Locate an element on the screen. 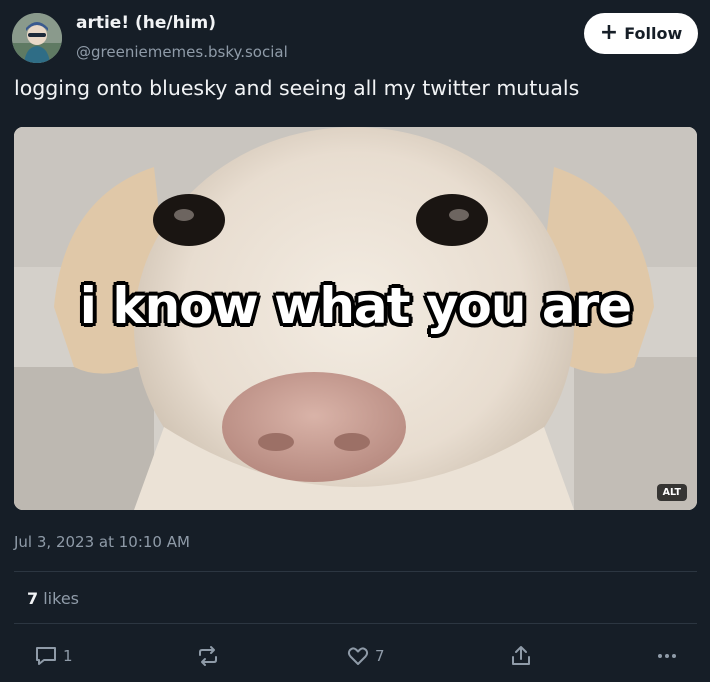  reply-button: 1 is located at coordinates (53, 656).